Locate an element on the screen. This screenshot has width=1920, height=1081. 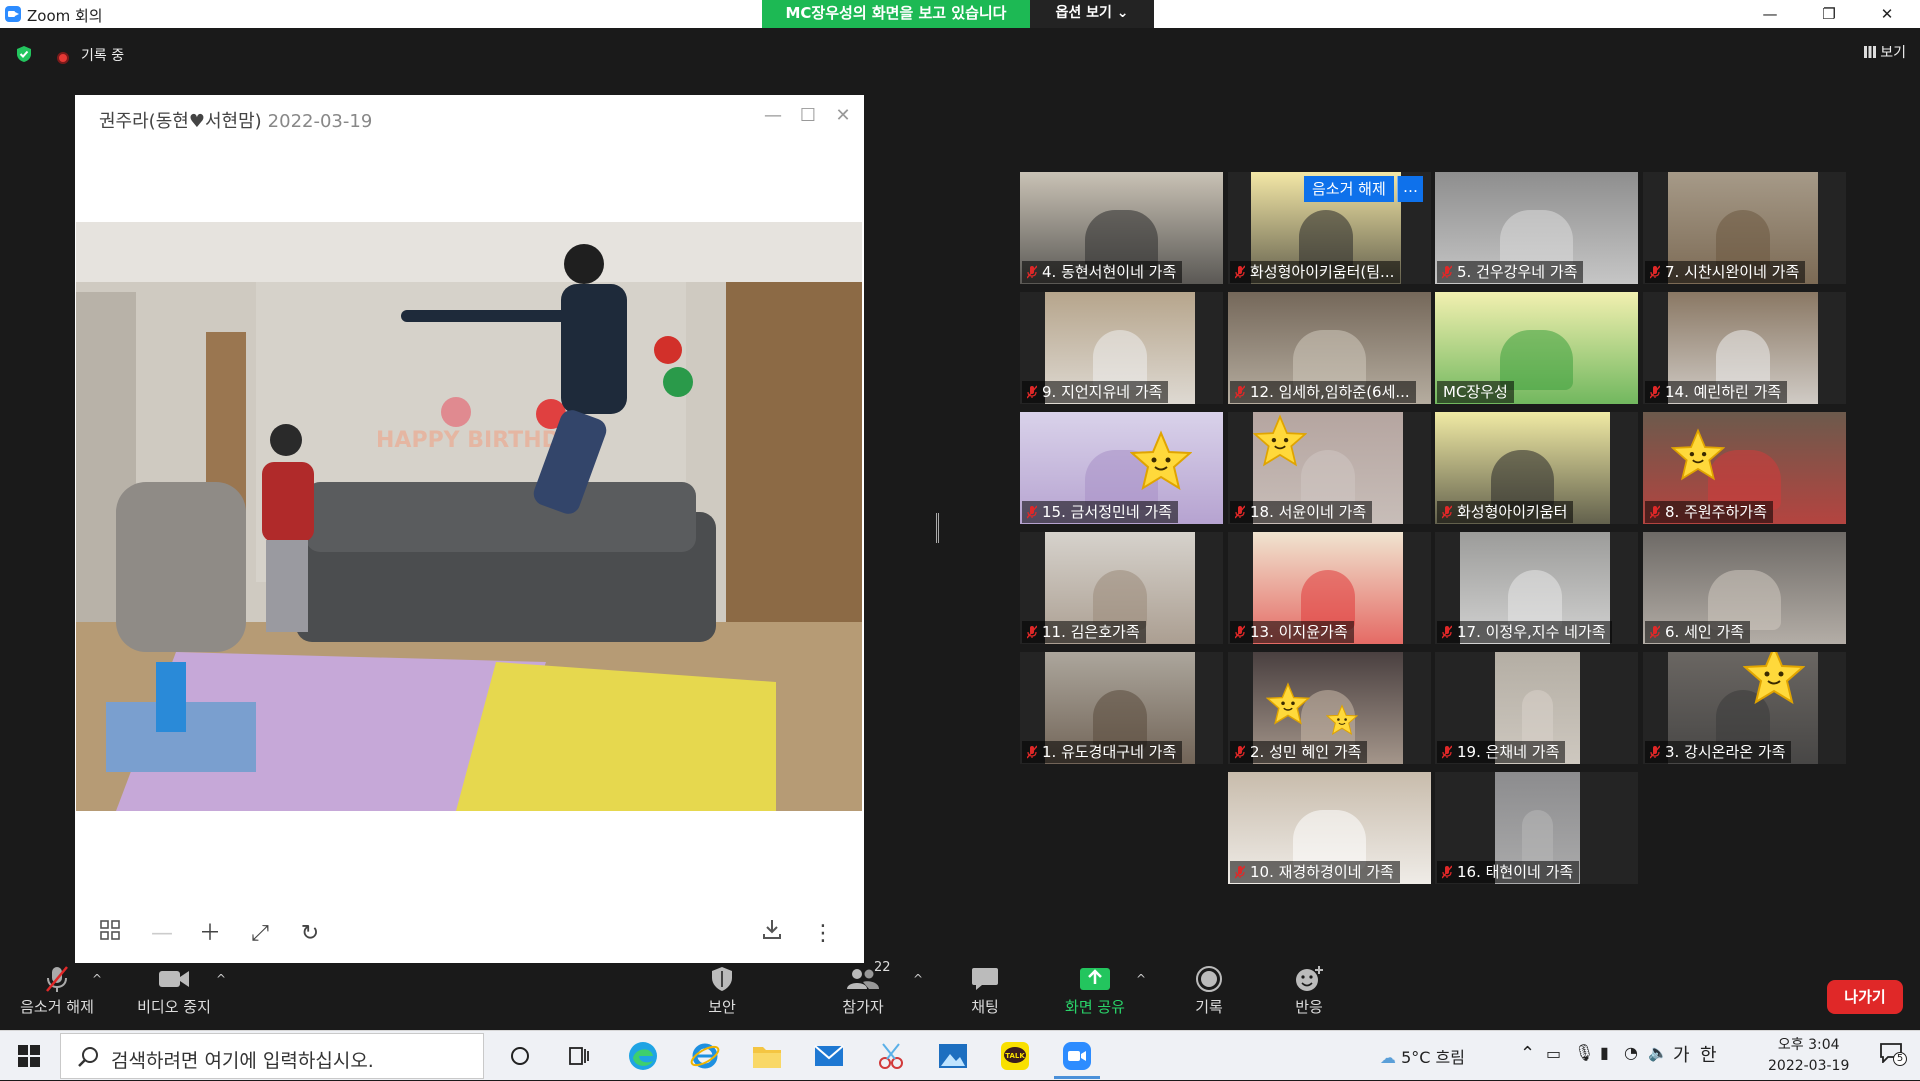
share-screen-button: 화면 공유 is located at coordinates (1095, 996).